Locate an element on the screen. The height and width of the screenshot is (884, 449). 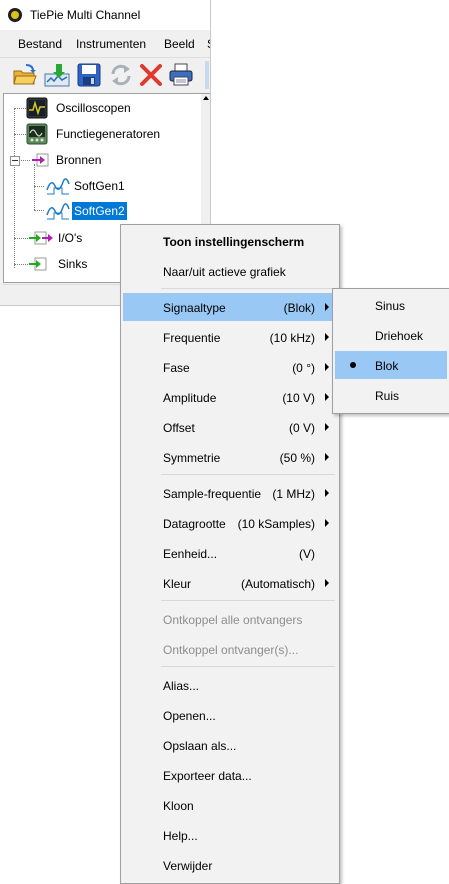
title-bar: TiePie Multi Channel is located at coordinates (105, 15).